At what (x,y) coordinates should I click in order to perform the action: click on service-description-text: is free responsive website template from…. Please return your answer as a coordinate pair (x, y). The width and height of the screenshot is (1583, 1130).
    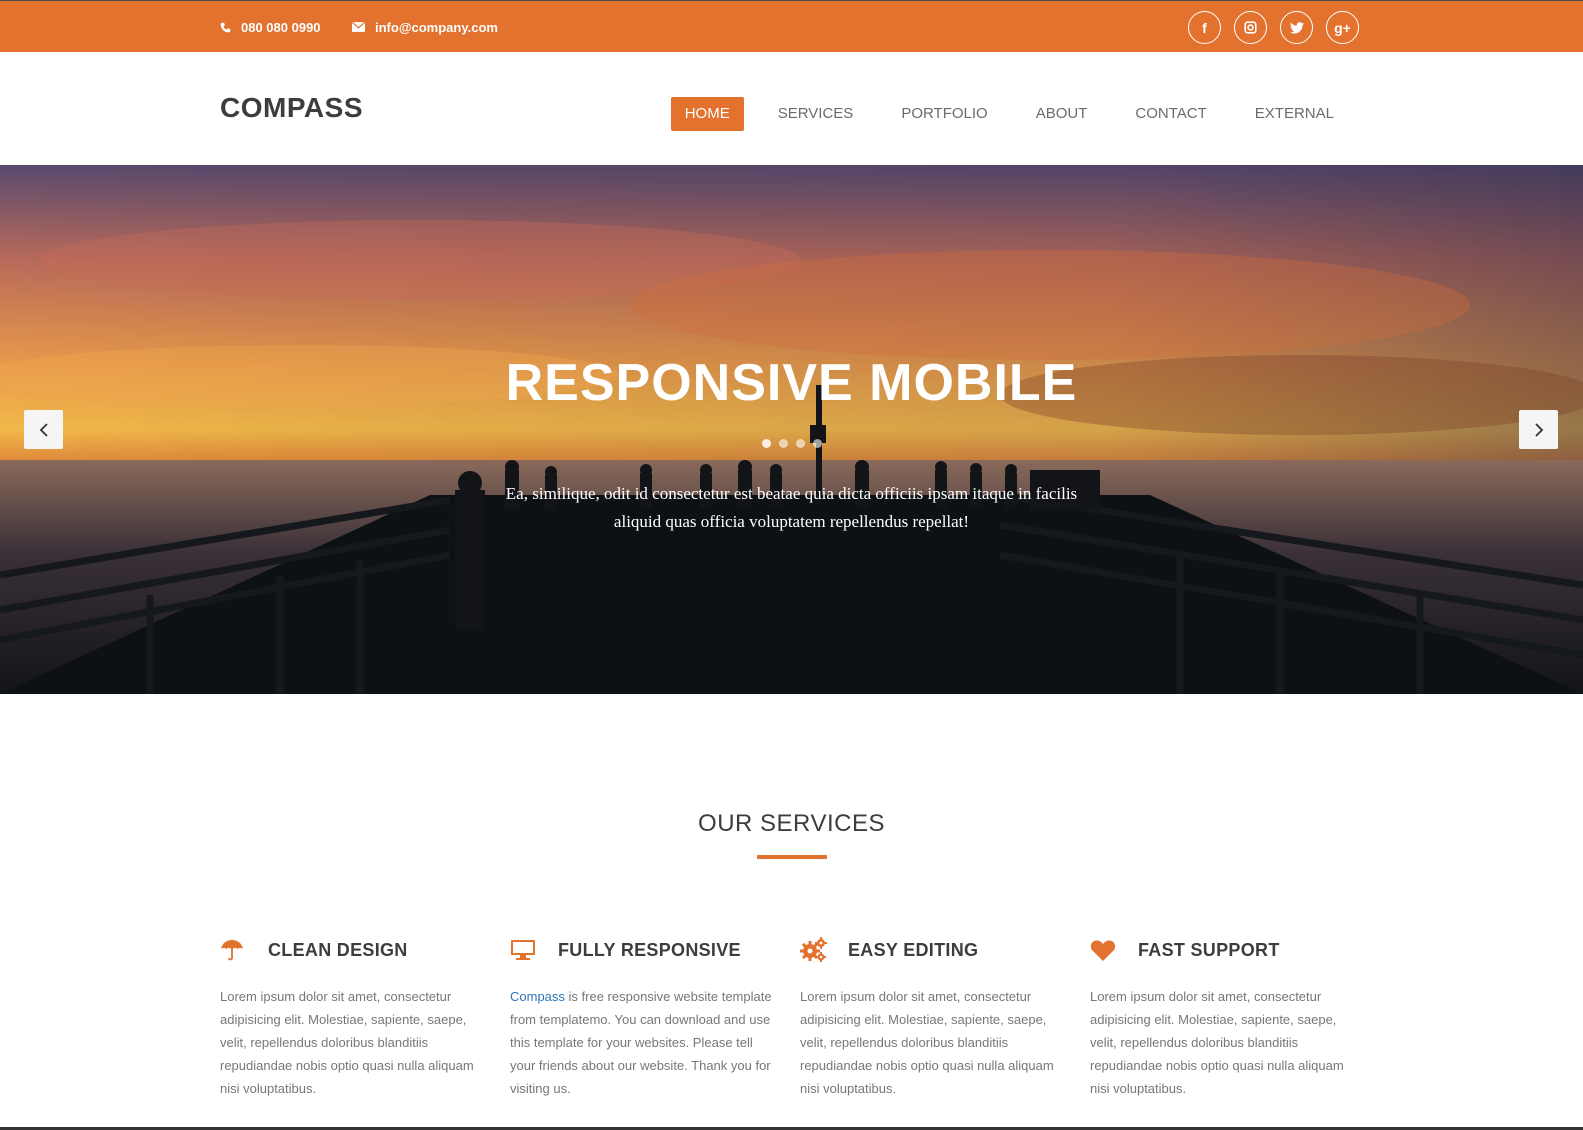
    Looking at the image, I should click on (641, 1042).